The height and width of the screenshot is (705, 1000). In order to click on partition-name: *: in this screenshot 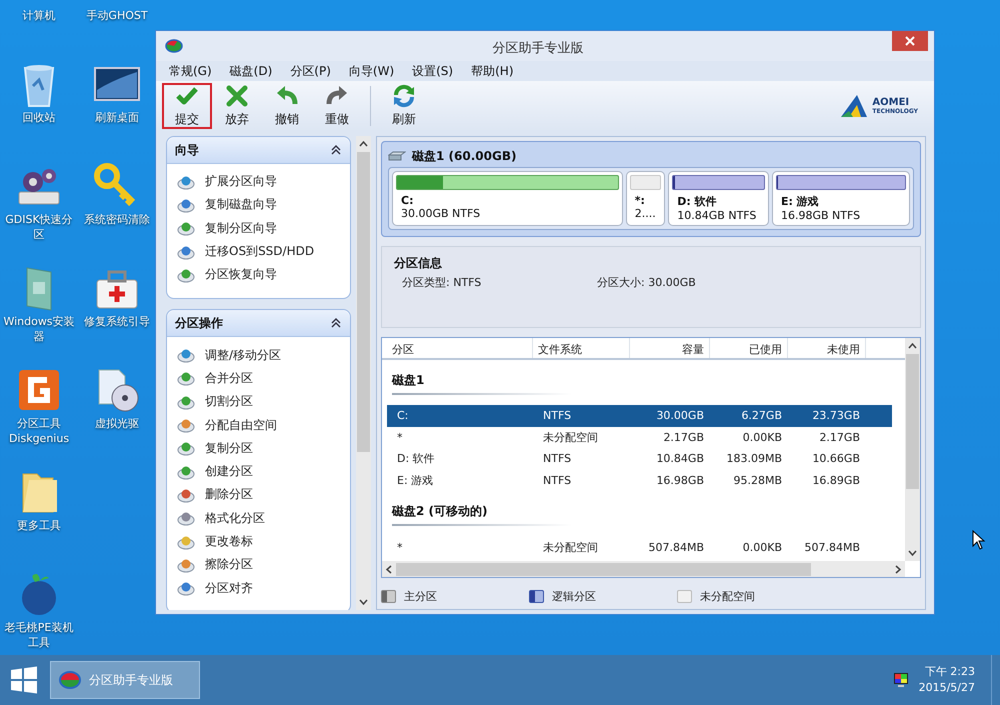, I will do `click(640, 200)`.